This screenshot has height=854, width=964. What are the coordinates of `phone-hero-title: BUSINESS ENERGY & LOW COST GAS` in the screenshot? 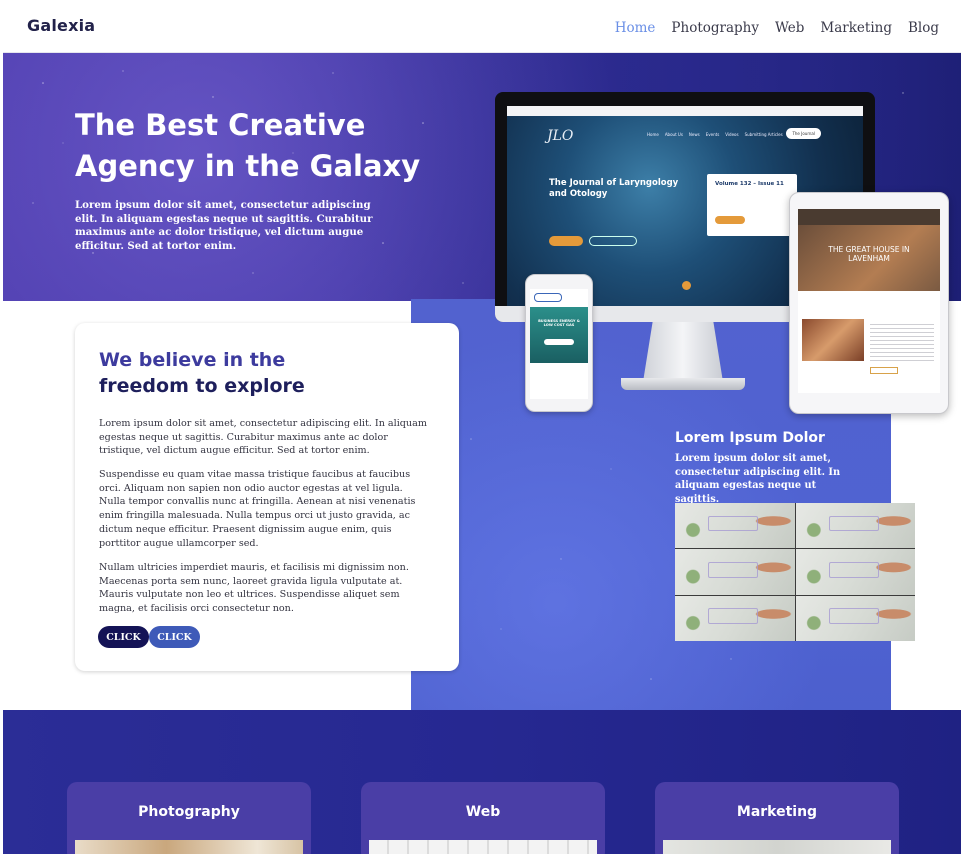 It's located at (559, 323).